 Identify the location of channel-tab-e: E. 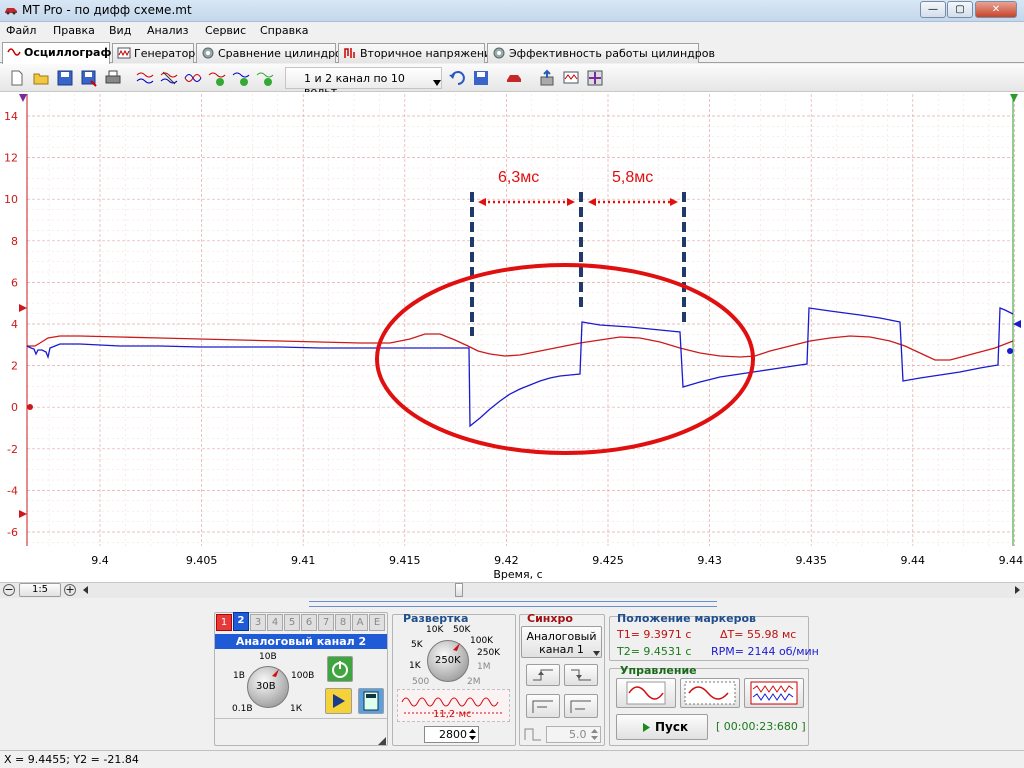
(377, 622).